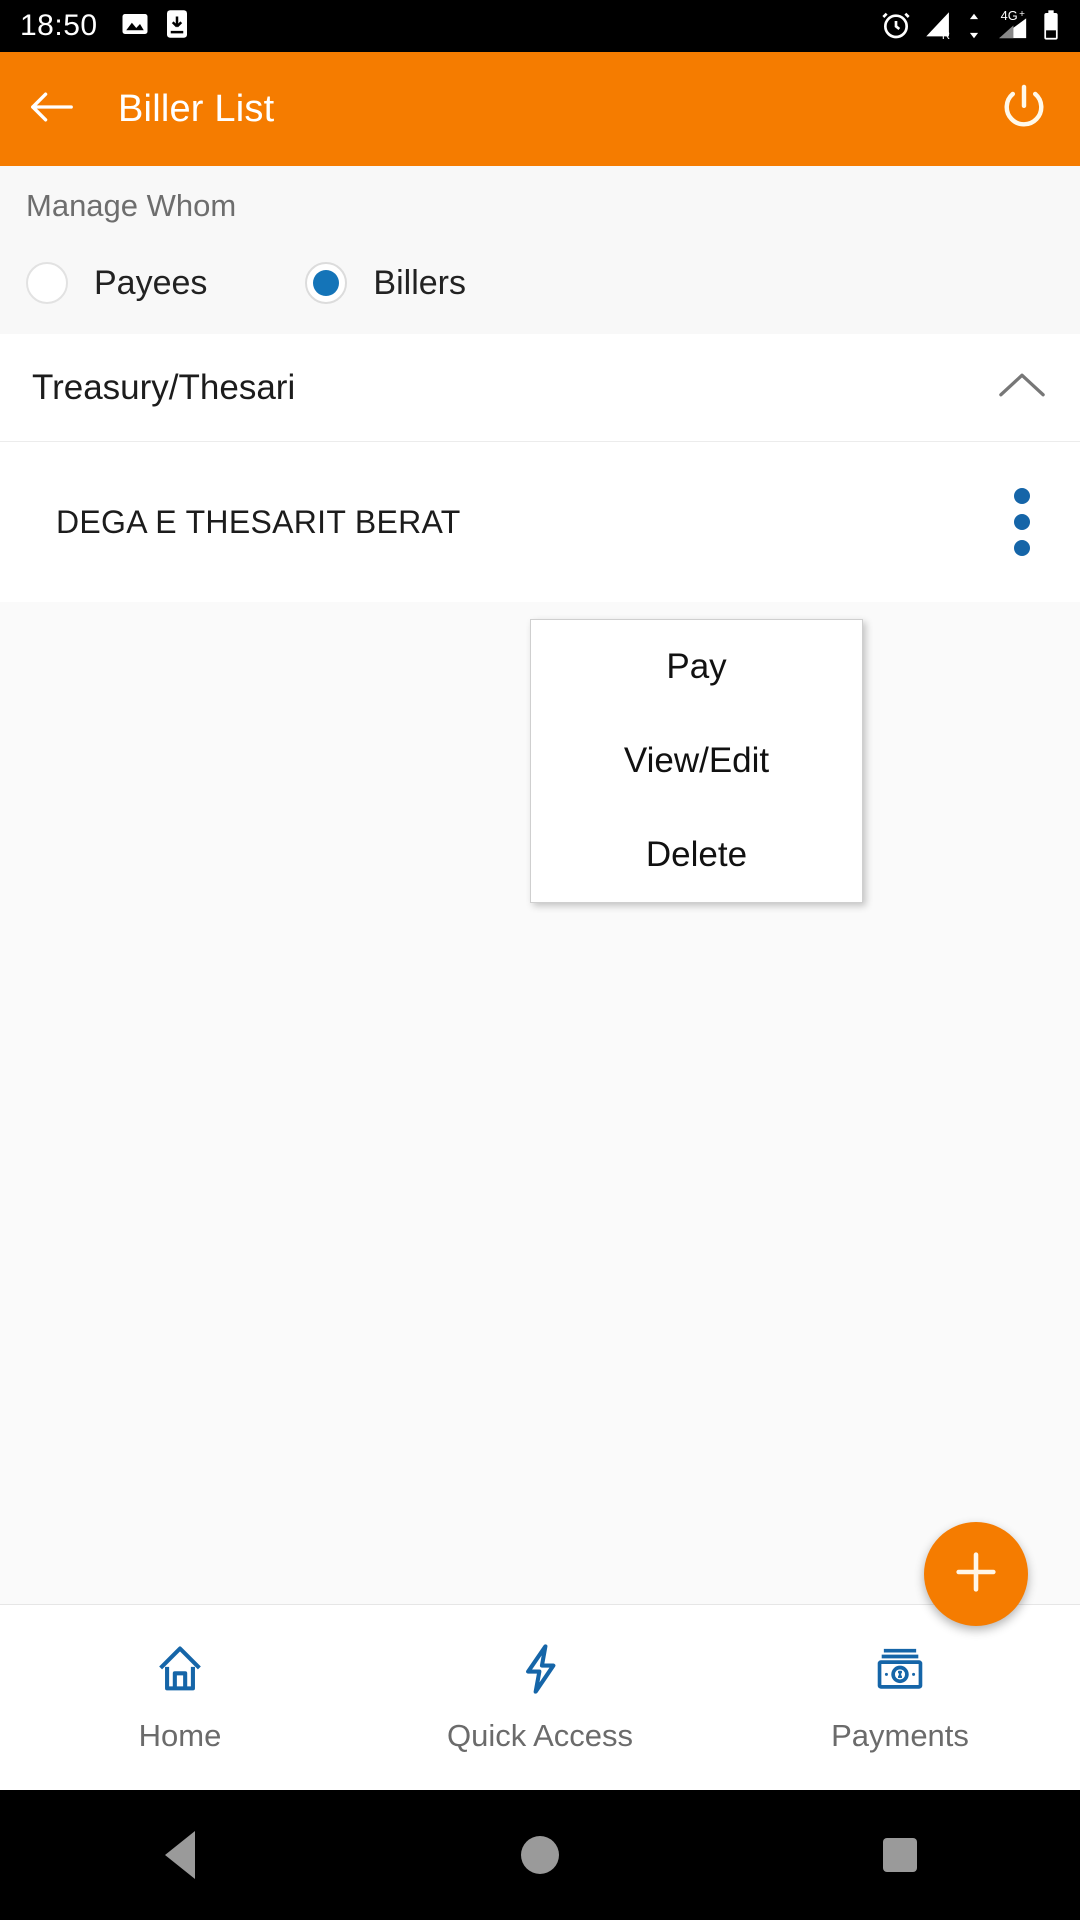  I want to click on status-bar-right-icons: R 4G +, so click(970, 26).